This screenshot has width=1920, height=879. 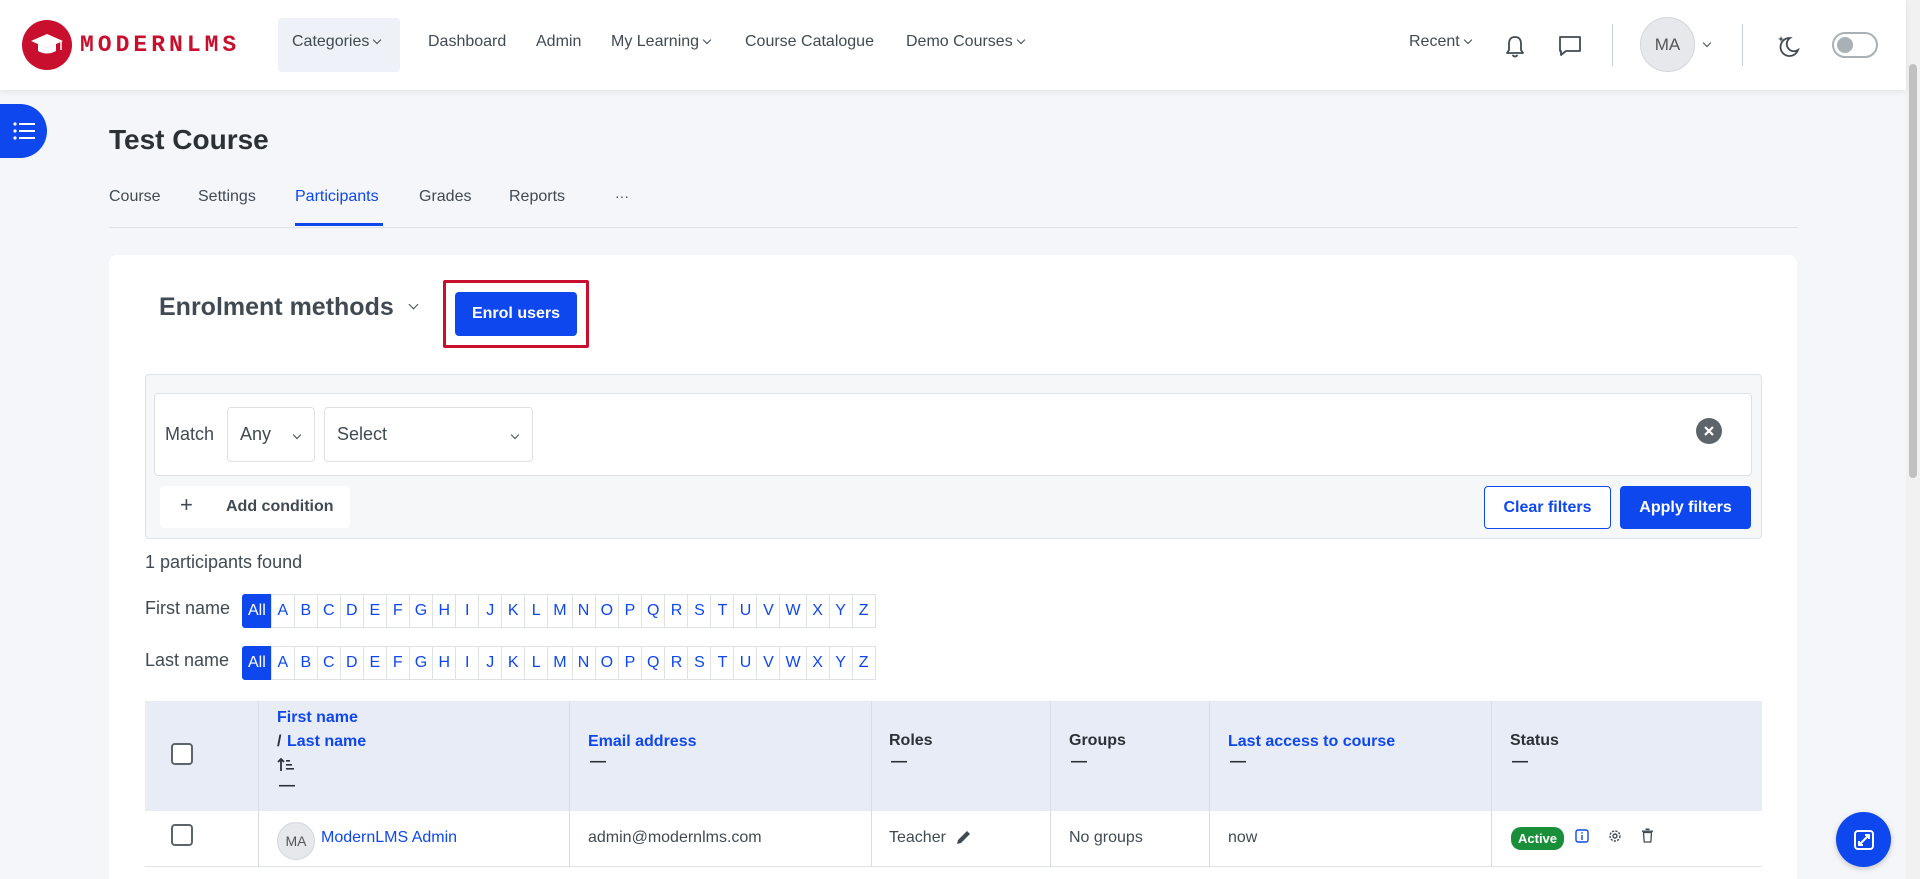 What do you see at coordinates (707, 40) in the screenshot?
I see `chevron-down-icon` at bounding box center [707, 40].